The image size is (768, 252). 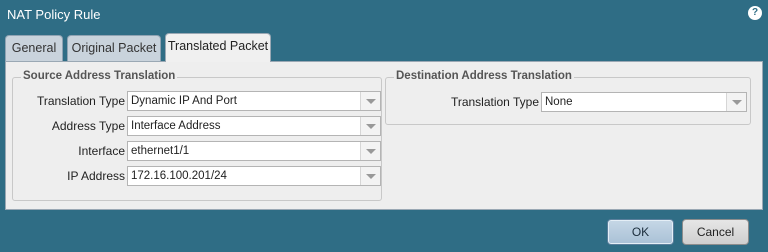 I want to click on tab-original-packet-label: Original Packet, so click(x=114, y=48).